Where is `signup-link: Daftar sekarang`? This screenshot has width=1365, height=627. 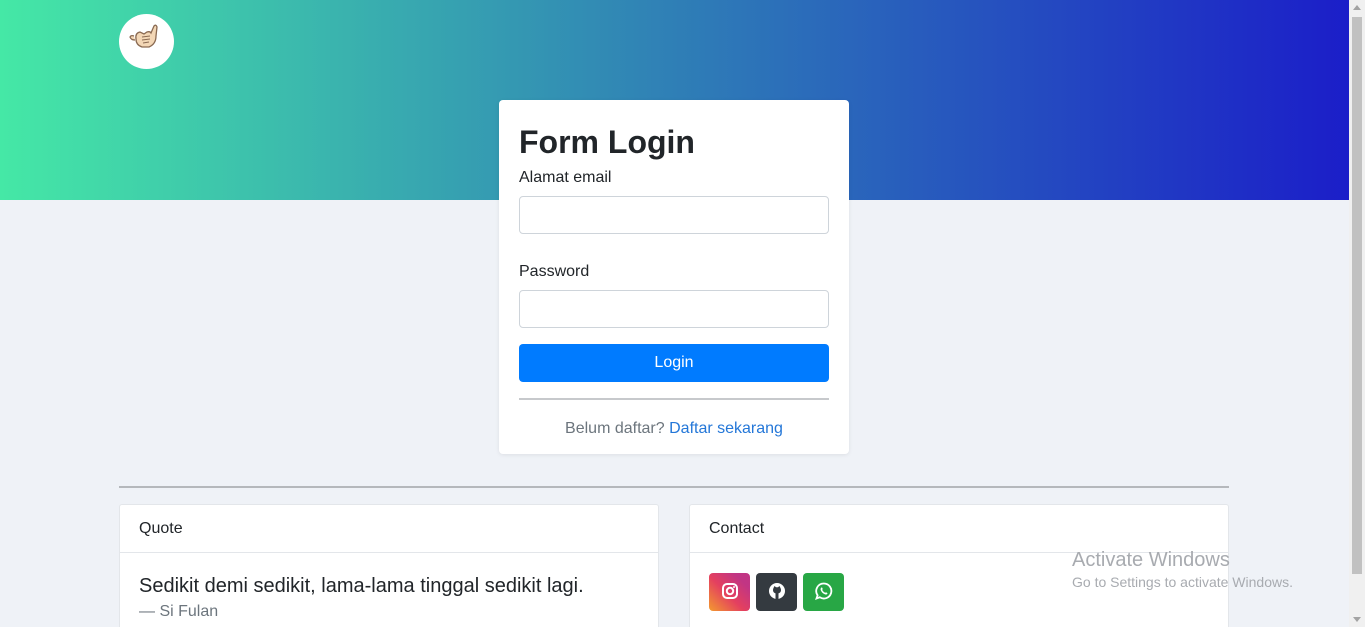 signup-link: Daftar sekarang is located at coordinates (726, 428).